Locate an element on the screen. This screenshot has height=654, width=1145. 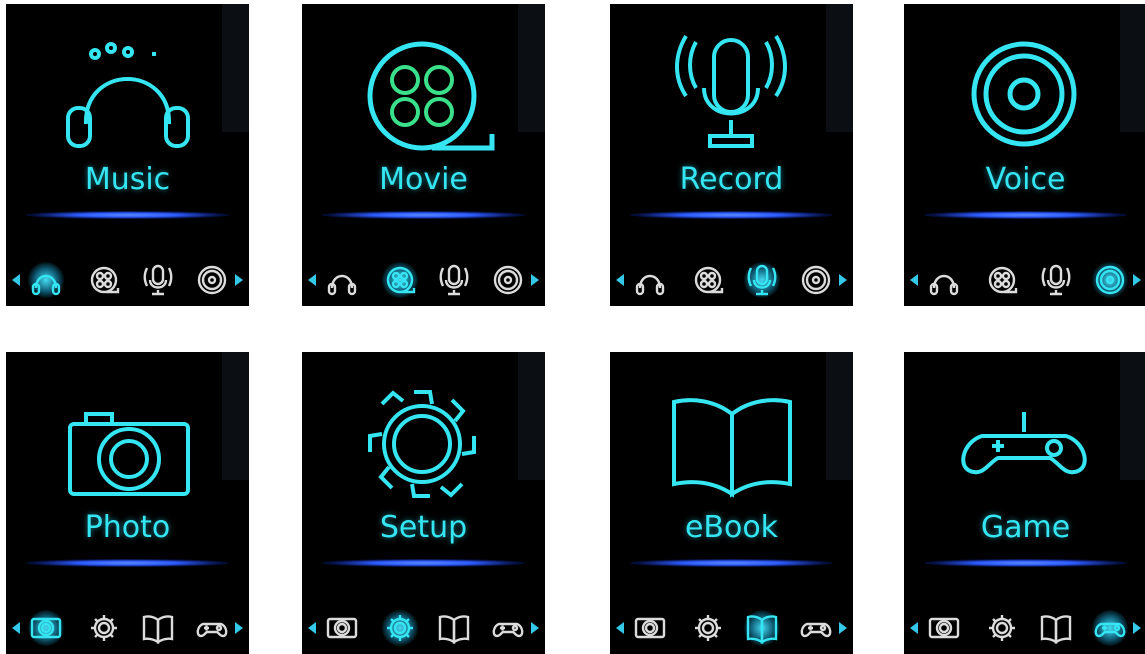
screen-title: Setup is located at coordinates (423, 527).